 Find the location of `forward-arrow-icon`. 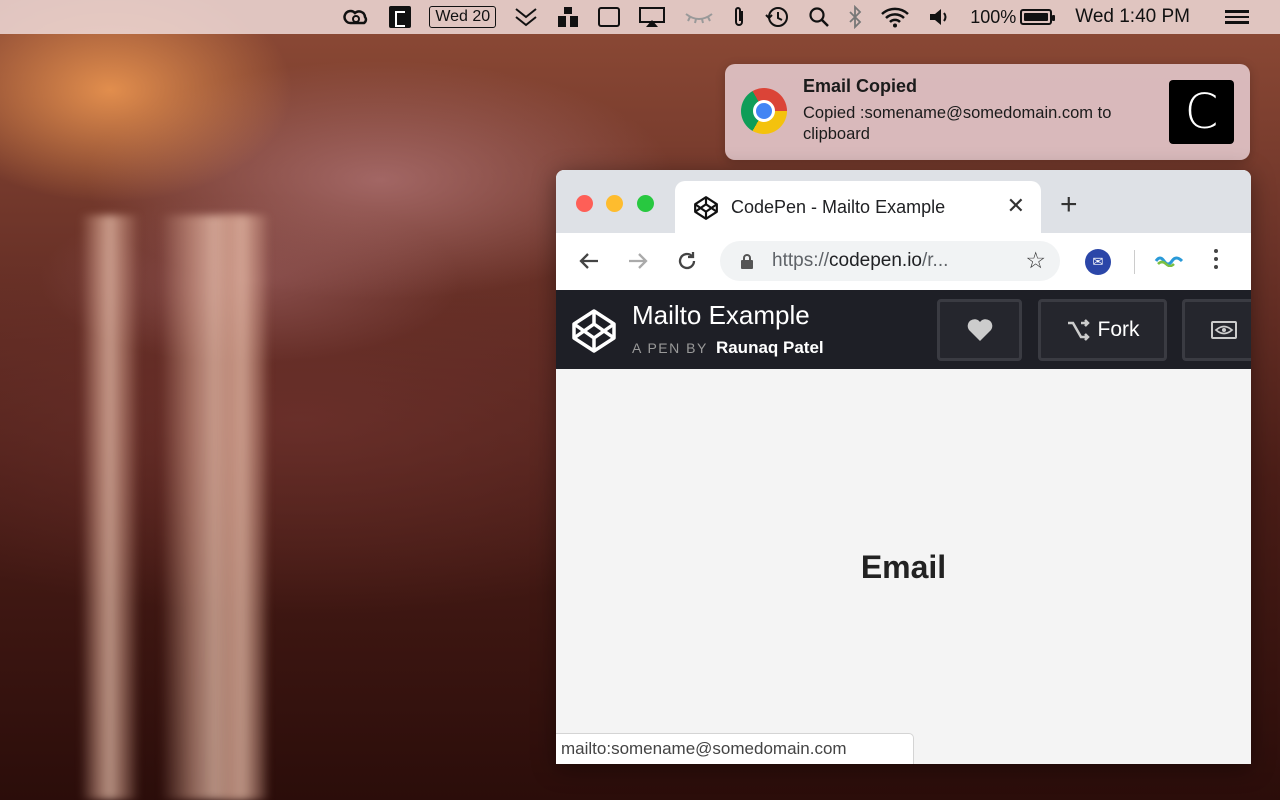

forward-arrow-icon is located at coordinates (638, 262).